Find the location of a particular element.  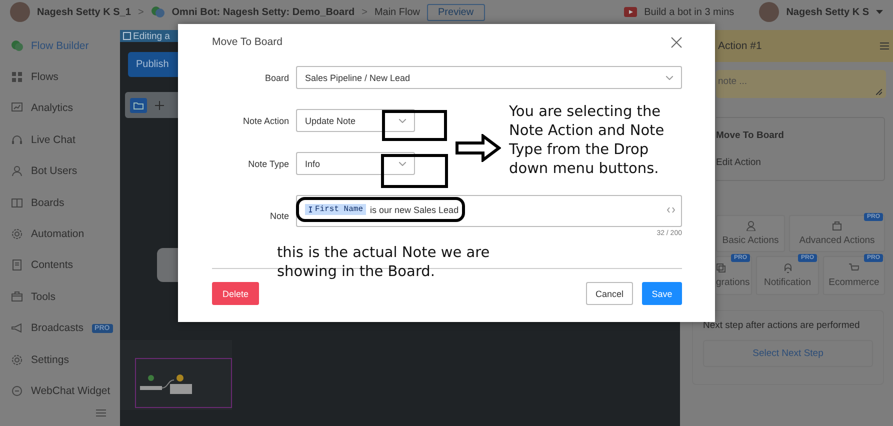

video-play-icon is located at coordinates (631, 12).